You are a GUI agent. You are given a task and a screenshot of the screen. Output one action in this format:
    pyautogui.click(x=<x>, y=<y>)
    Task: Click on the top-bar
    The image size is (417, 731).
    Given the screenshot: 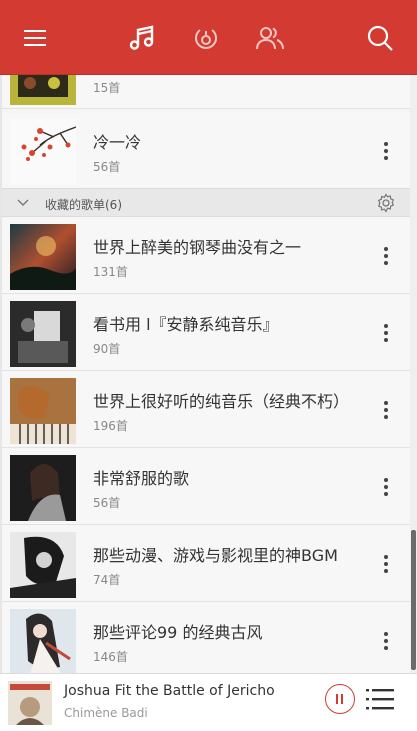 What is the action you would take?
    pyautogui.click(x=208, y=37)
    